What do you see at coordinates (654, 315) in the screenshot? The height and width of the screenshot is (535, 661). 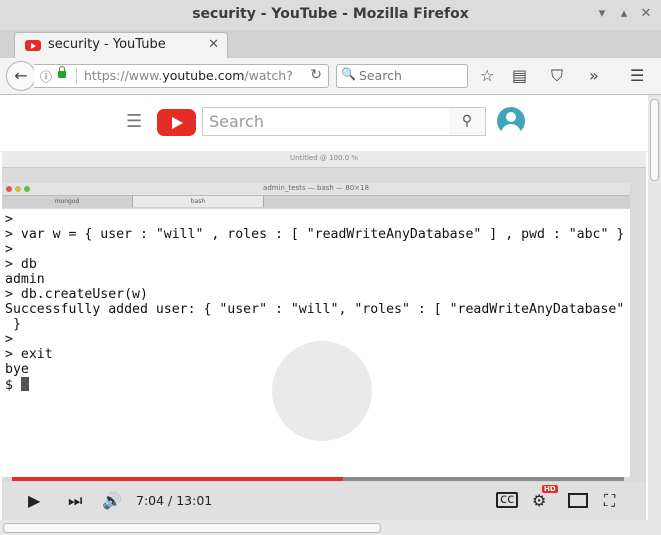 I see `vertical-scrollbar` at bounding box center [654, 315].